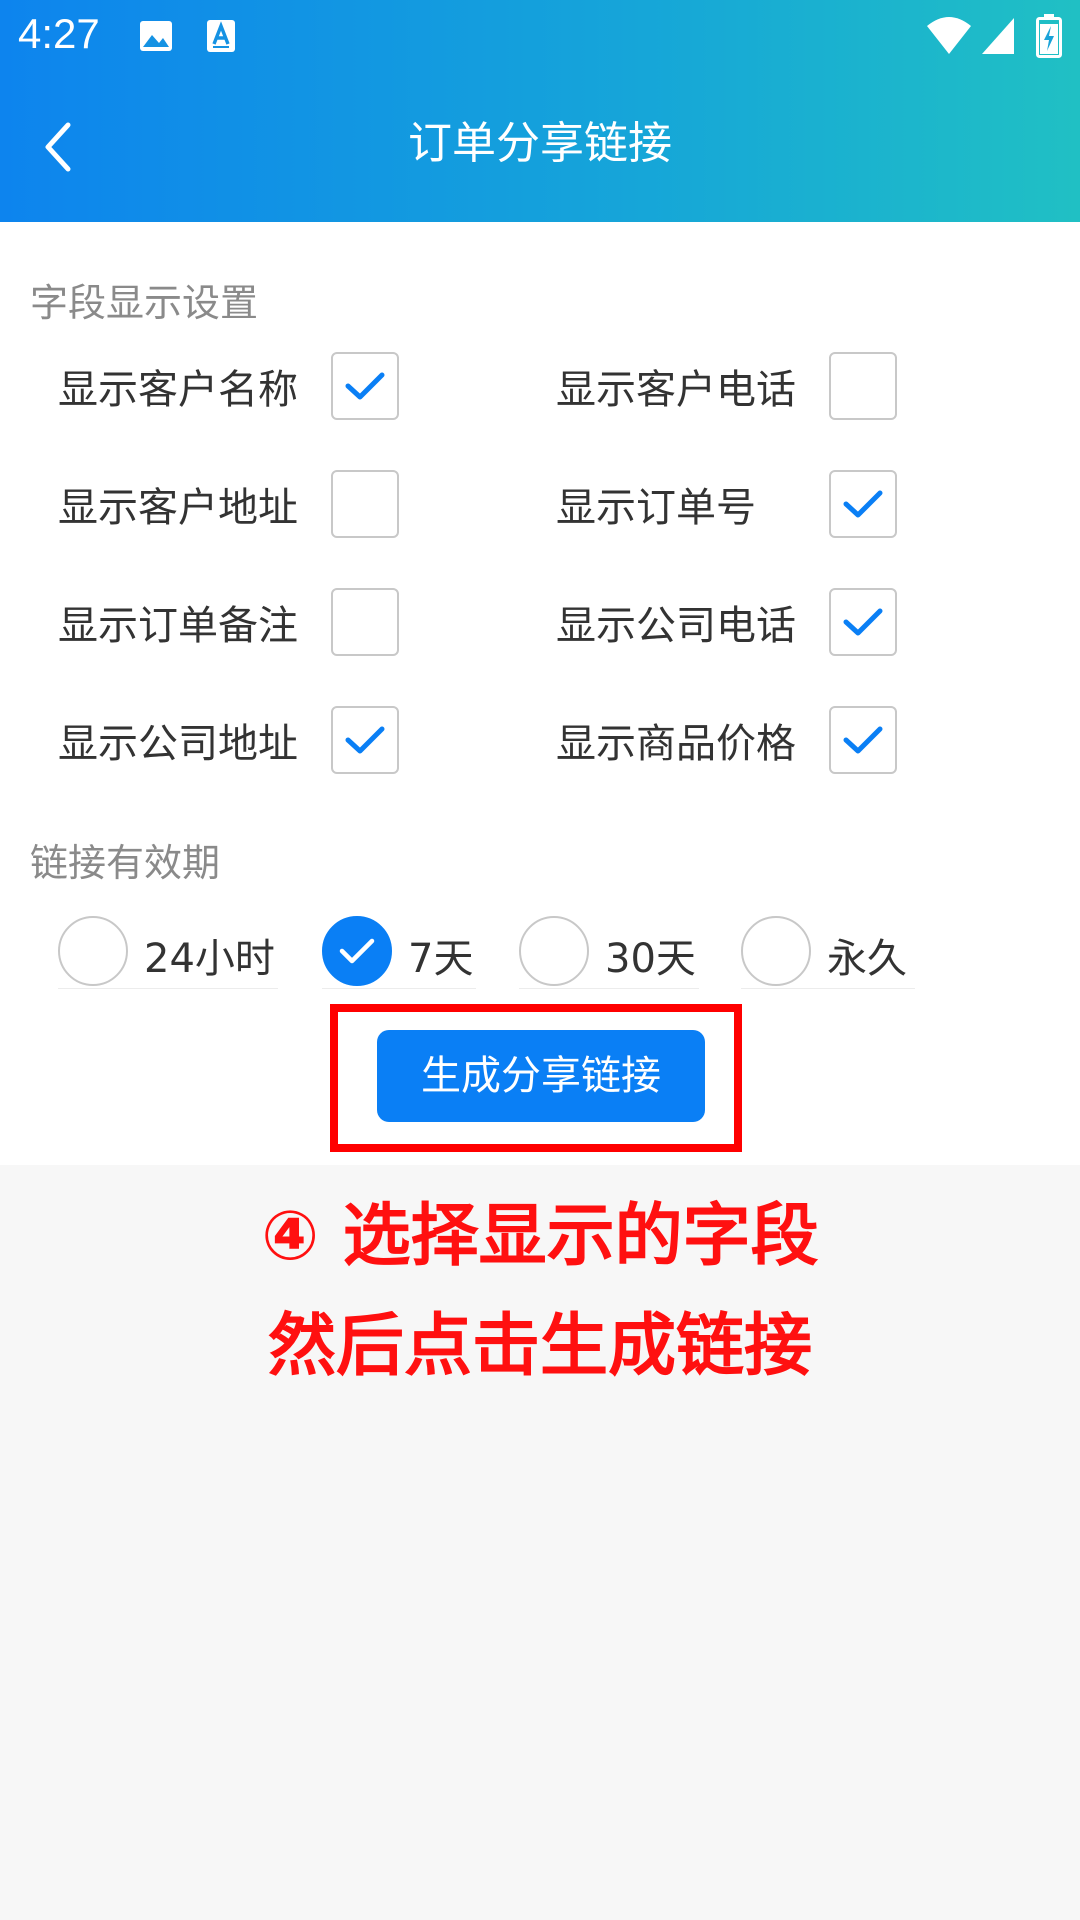 This screenshot has width=1080, height=1920. I want to click on annotation-line-2: 然后点击生成链接, so click(539, 1346).